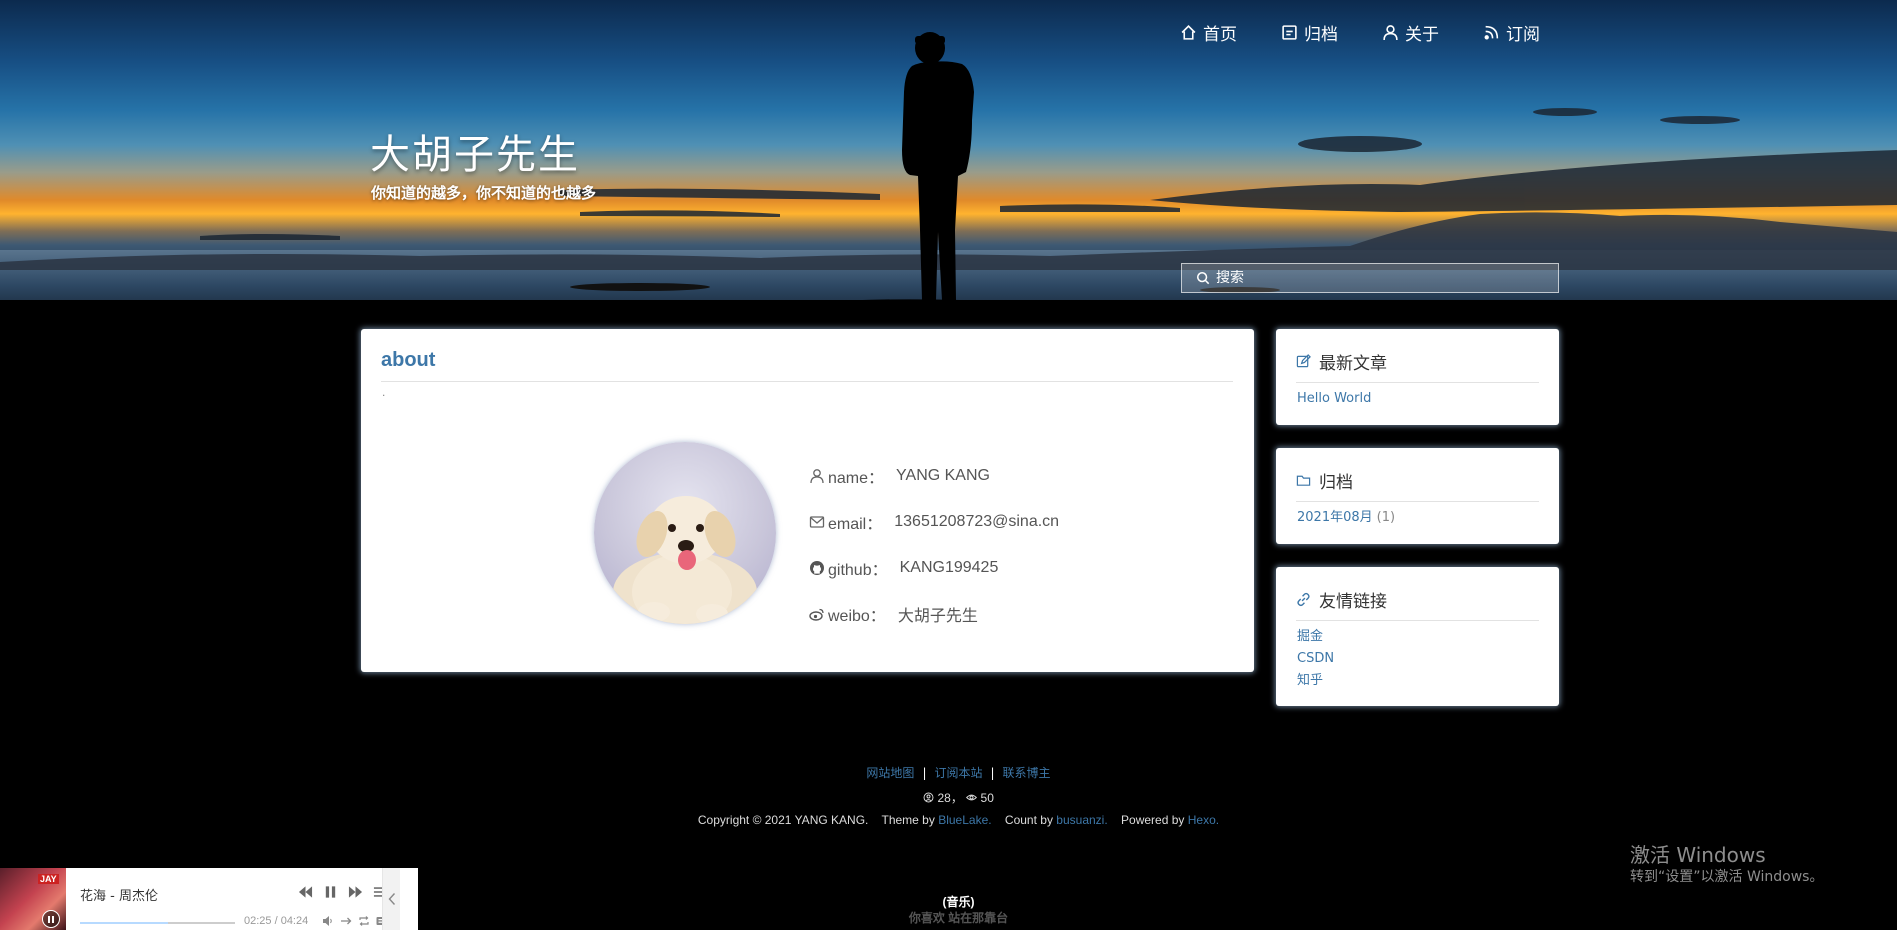 The image size is (1897, 930). What do you see at coordinates (817, 522) in the screenshot?
I see `mail-icon` at bounding box center [817, 522].